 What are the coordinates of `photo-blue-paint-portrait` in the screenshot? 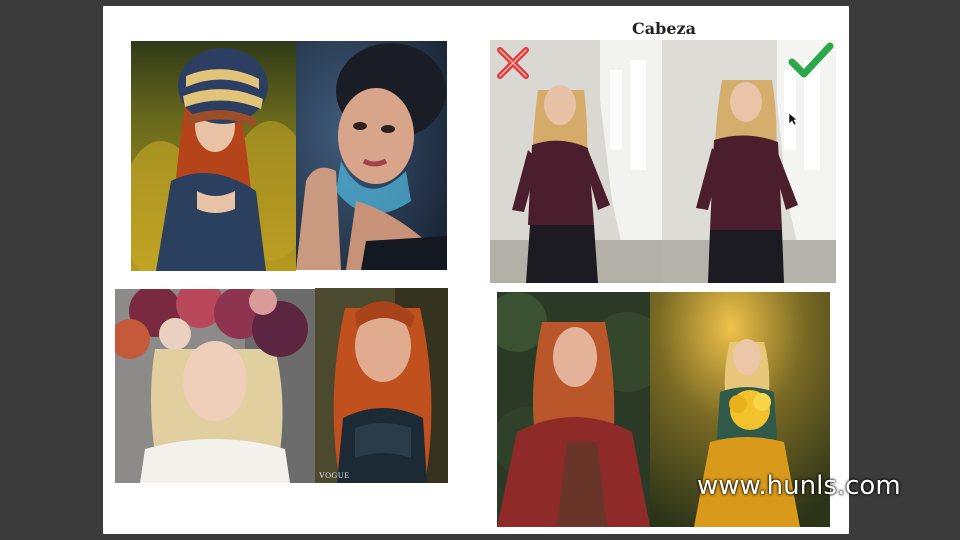 It's located at (371, 155).